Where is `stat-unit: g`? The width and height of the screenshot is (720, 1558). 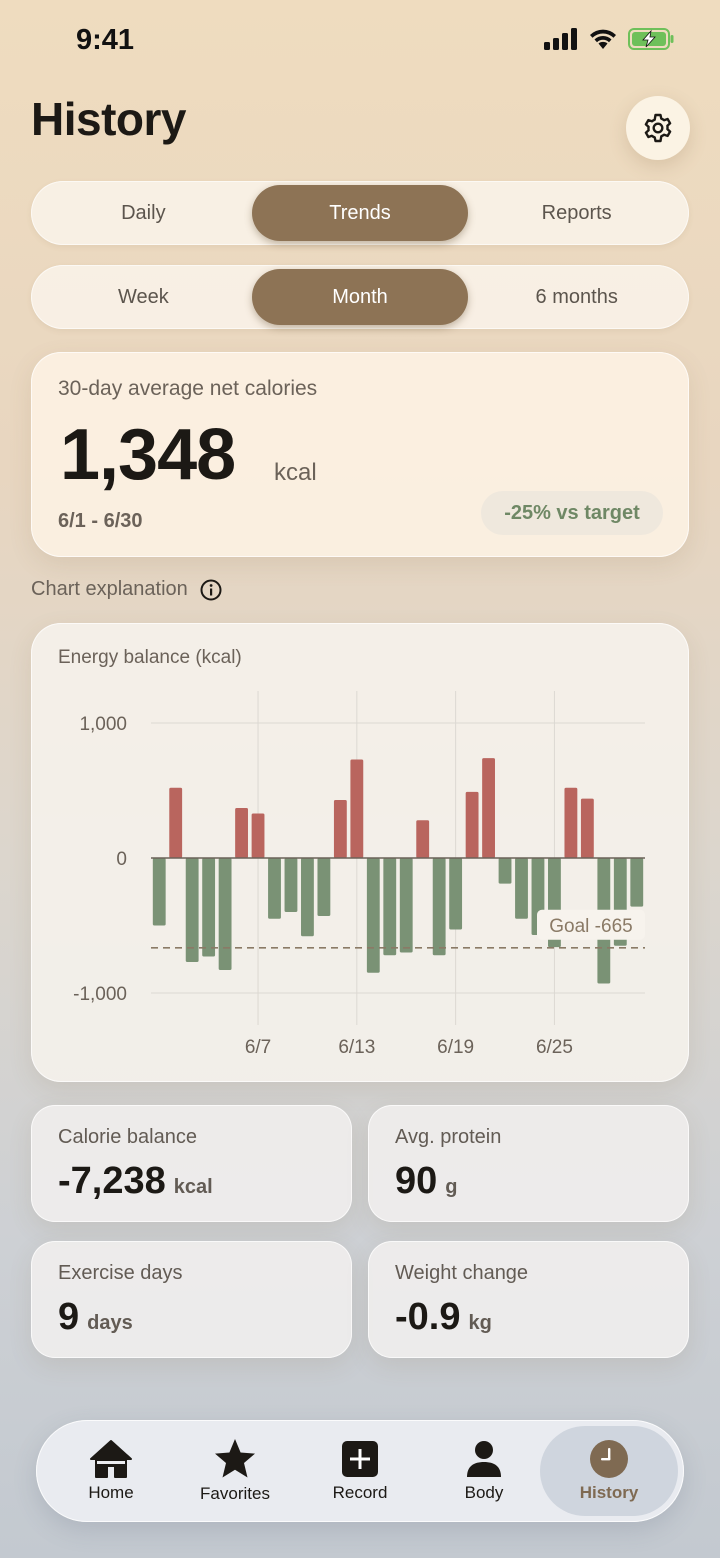
stat-unit: g is located at coordinates (451, 1187).